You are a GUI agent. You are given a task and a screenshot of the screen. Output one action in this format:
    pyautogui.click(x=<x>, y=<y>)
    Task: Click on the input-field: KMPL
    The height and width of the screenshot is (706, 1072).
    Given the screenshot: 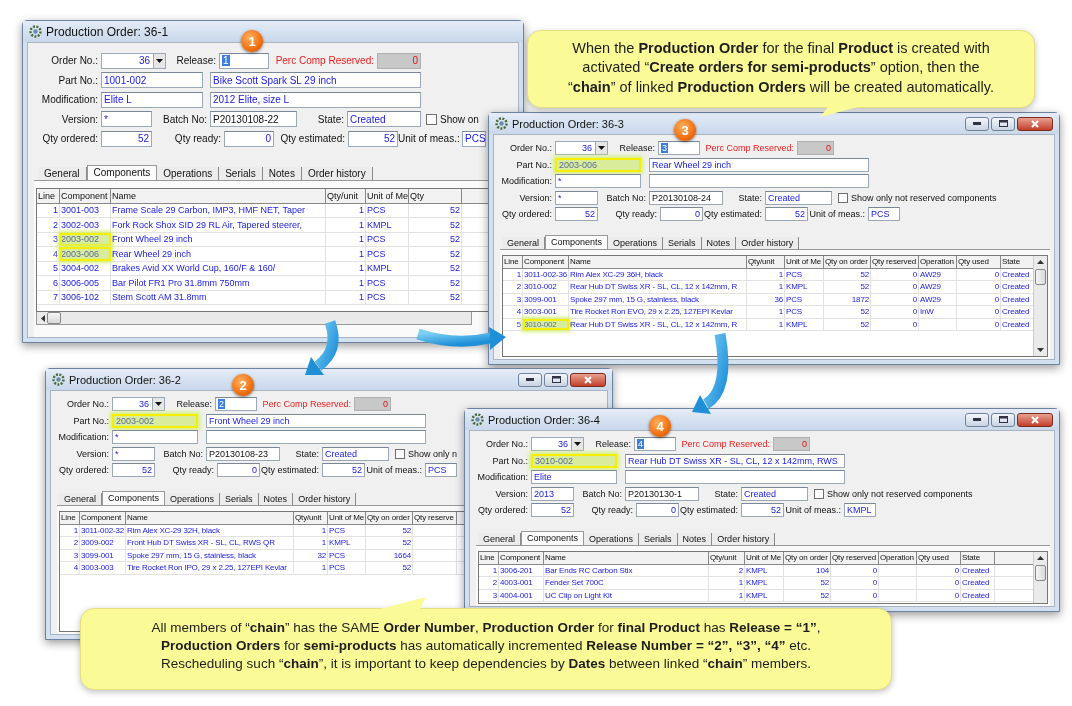 What is the action you would take?
    pyautogui.click(x=860, y=510)
    